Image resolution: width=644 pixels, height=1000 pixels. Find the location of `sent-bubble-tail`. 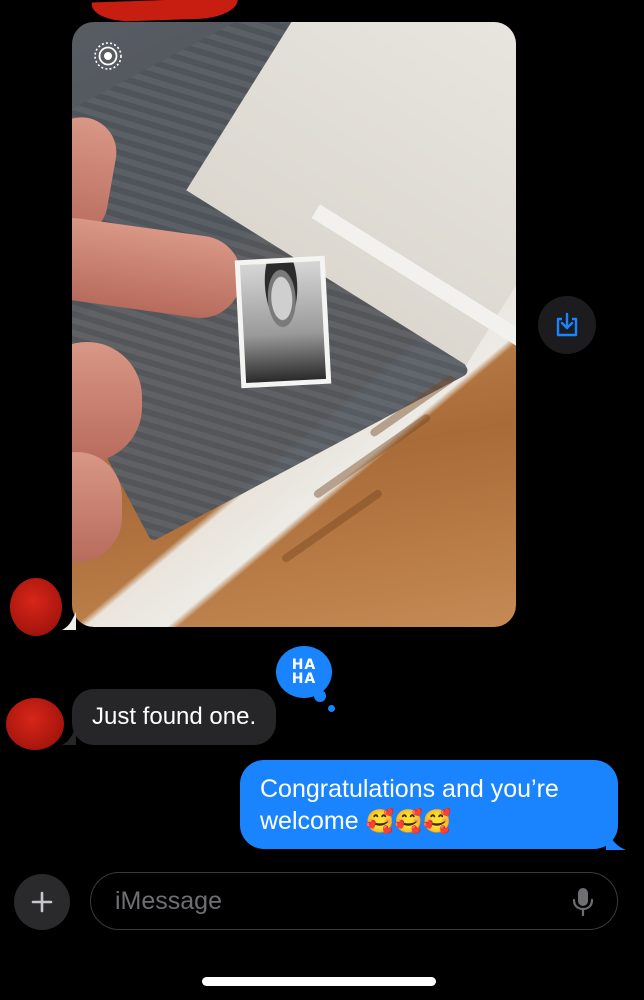

sent-bubble-tail is located at coordinates (616, 840).